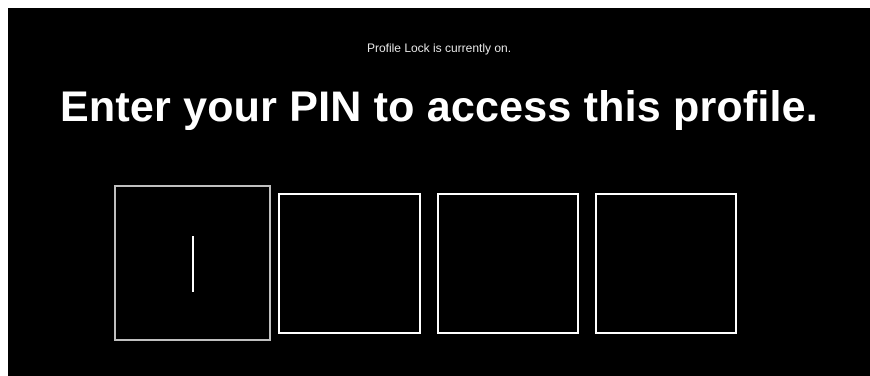  What do you see at coordinates (349, 263) in the screenshot?
I see `pin-digit-2-input` at bounding box center [349, 263].